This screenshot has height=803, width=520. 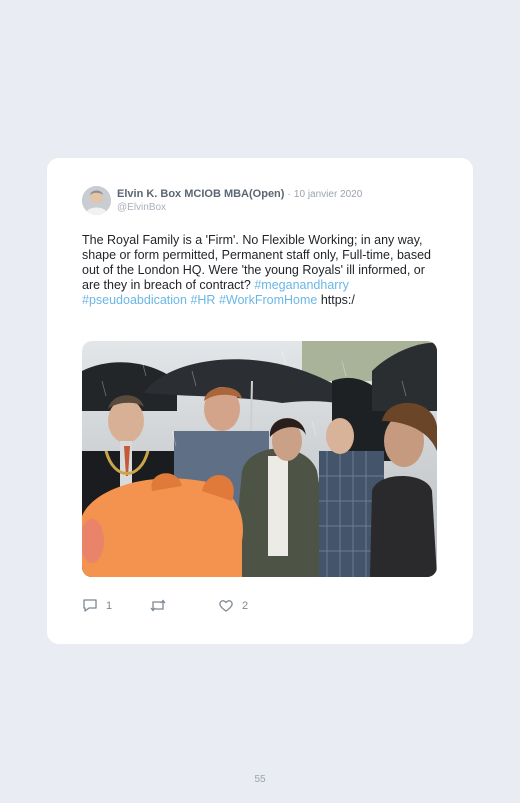 I want to click on retweet-button, so click(x=158, y=605).